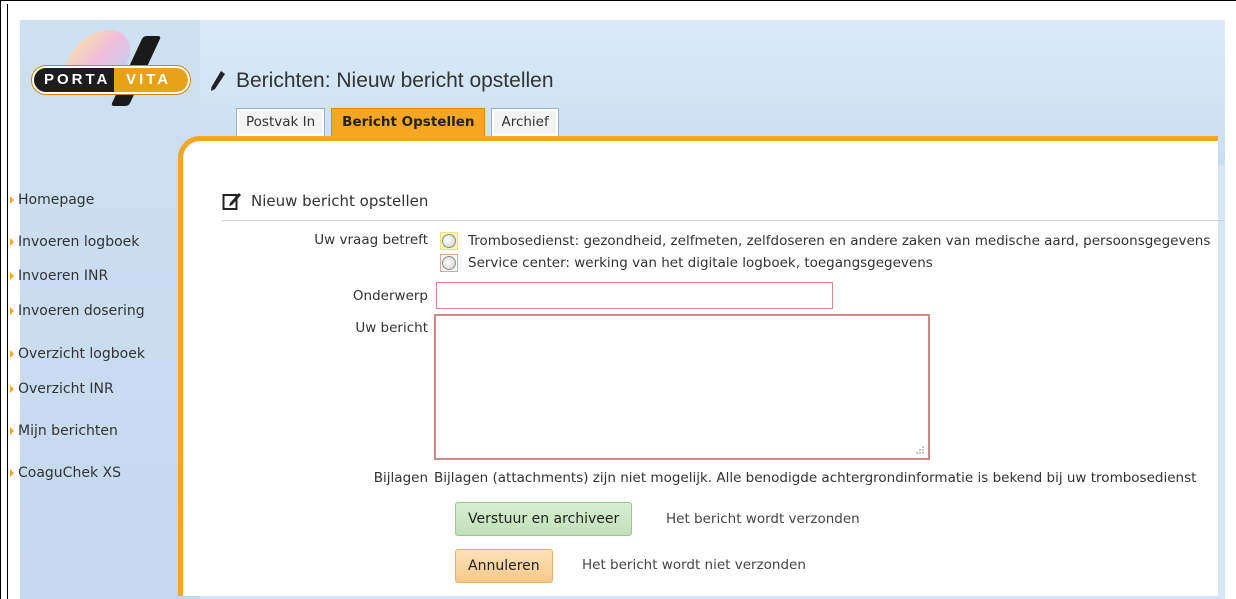 The width and height of the screenshot is (1236, 599). I want to click on section-title: Nieuw bericht opstellen, so click(340, 201).